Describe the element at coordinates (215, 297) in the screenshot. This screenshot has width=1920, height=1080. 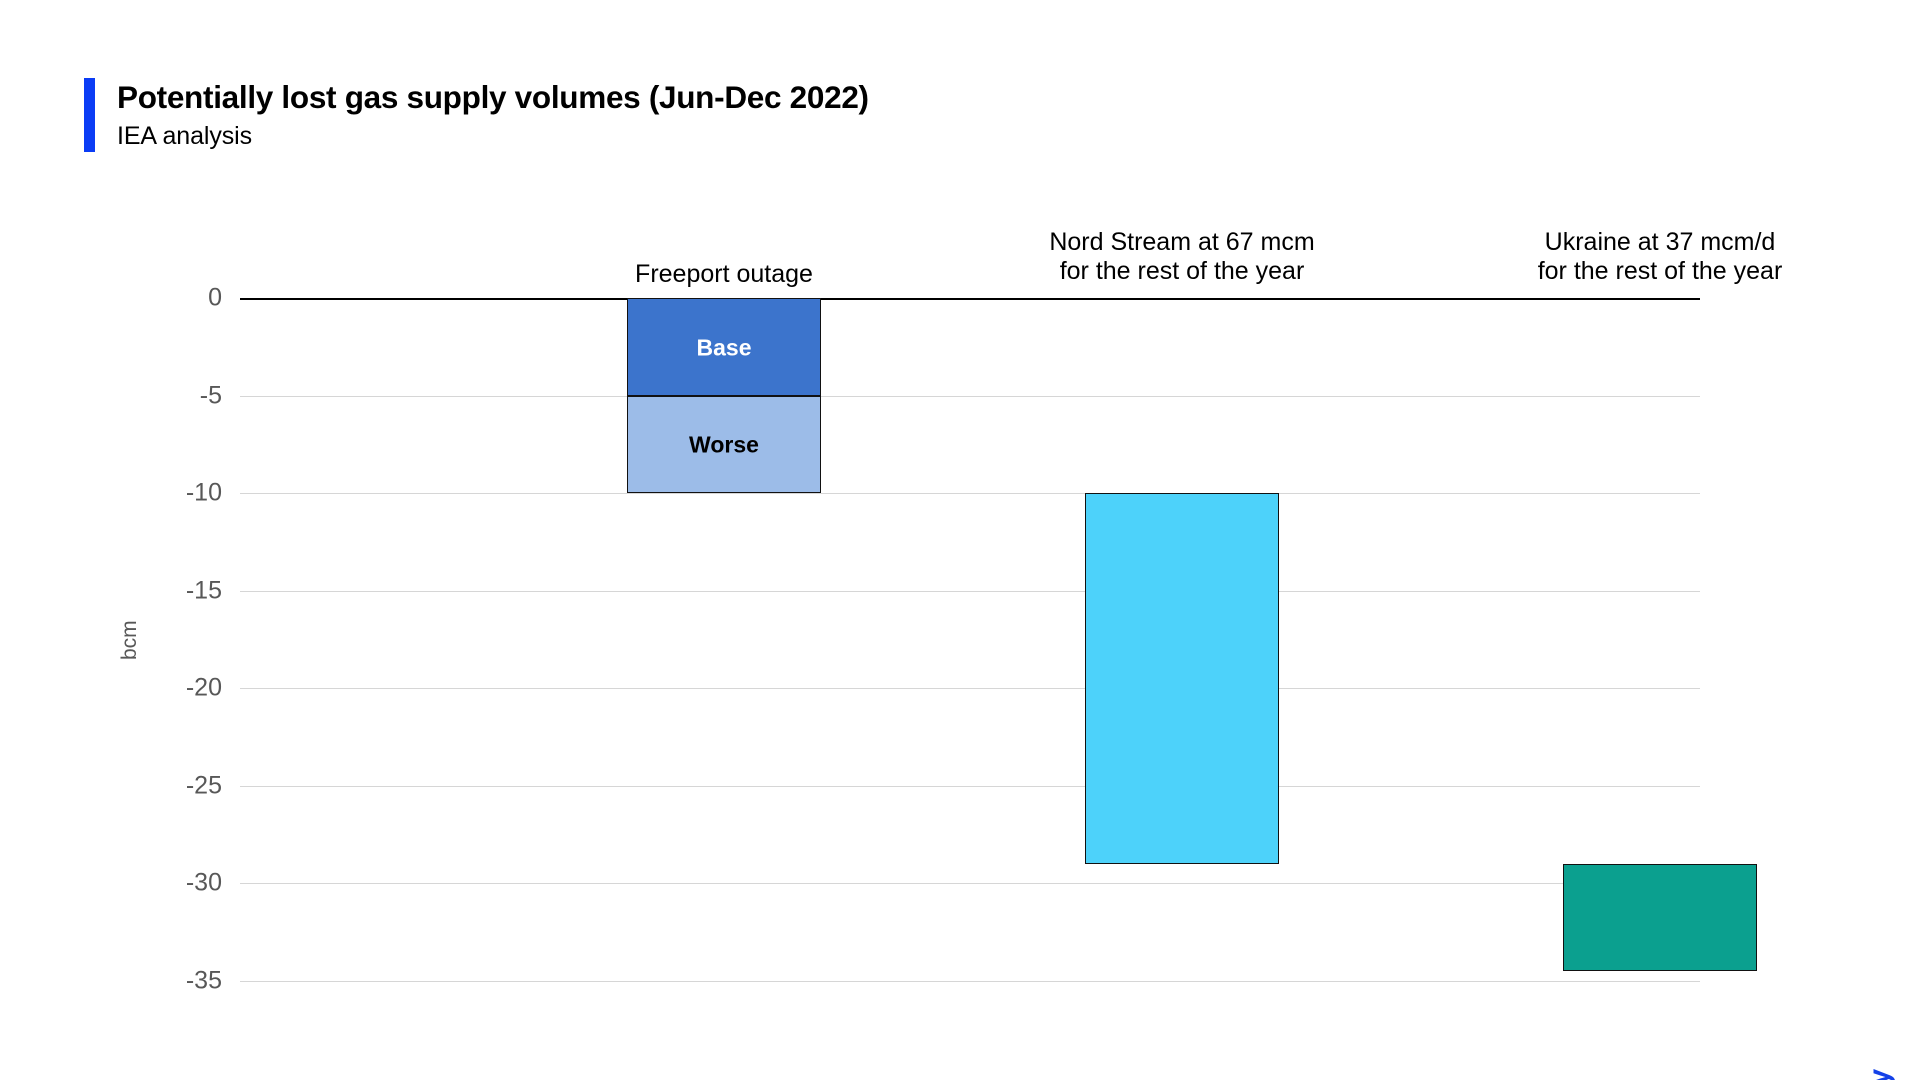
I see `y-axis-tick-label: 0` at that location.